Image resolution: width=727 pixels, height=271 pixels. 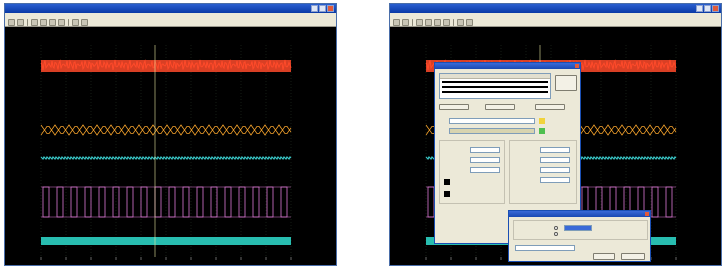 What do you see at coordinates (542, 121) in the screenshot?
I see `status-indicator-yellow` at bounding box center [542, 121].